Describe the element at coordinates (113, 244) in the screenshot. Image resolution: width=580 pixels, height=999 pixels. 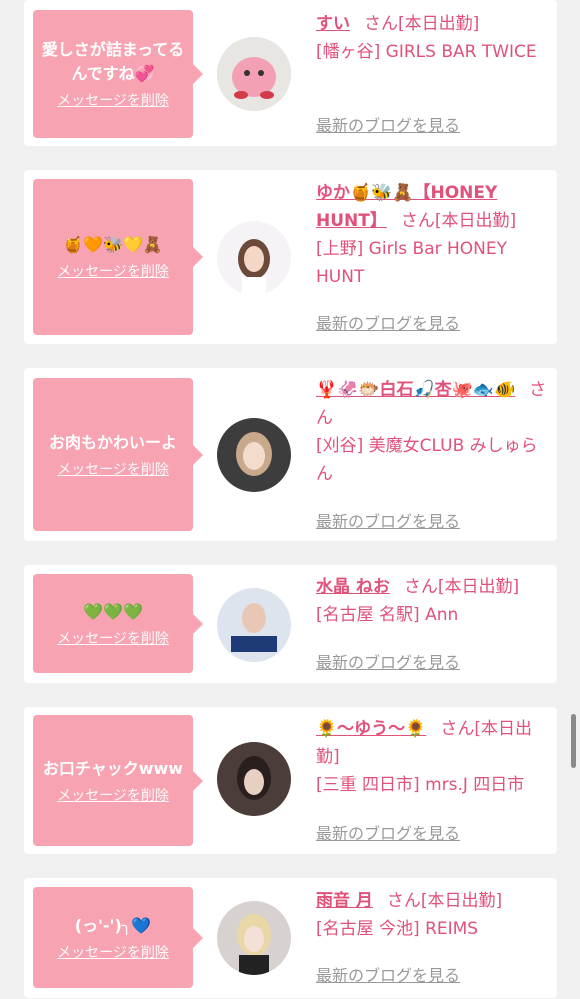
I see `message-text: 🍯🧡🐝💛🧸` at that location.